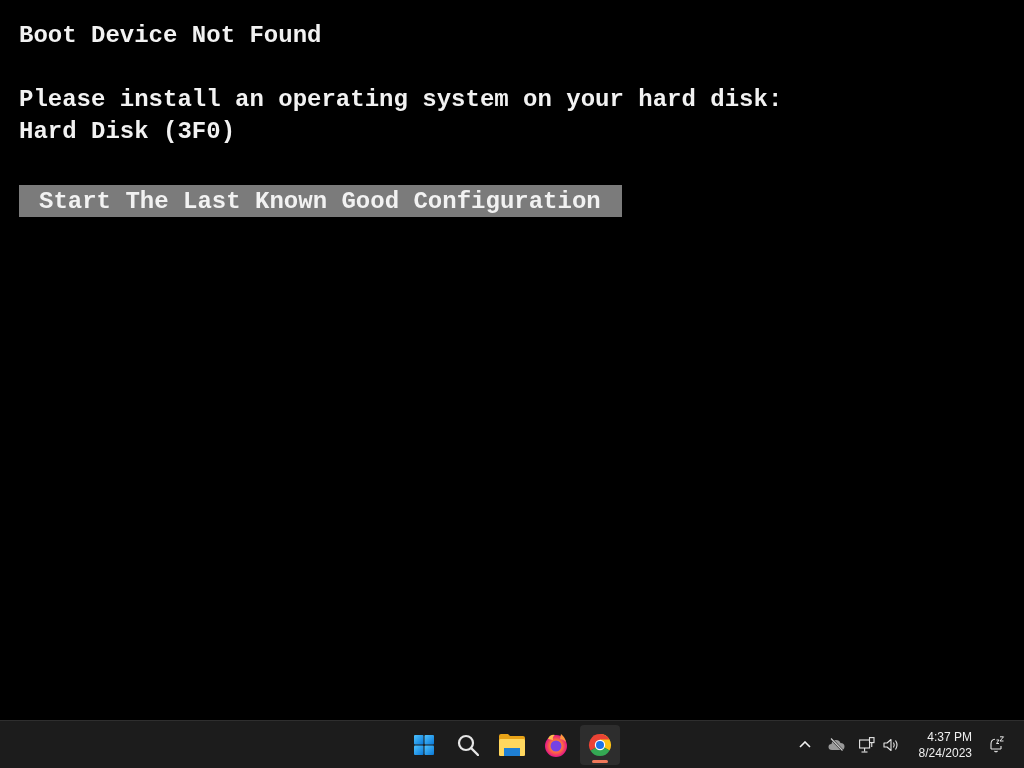 The width and height of the screenshot is (1024, 768). I want to click on window-grid-icon, so click(424, 744).